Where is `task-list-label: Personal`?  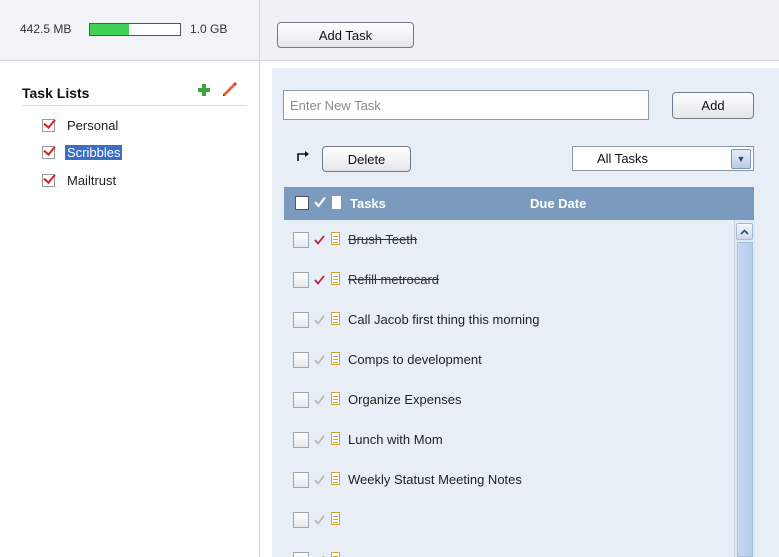 task-list-label: Personal is located at coordinates (93, 125).